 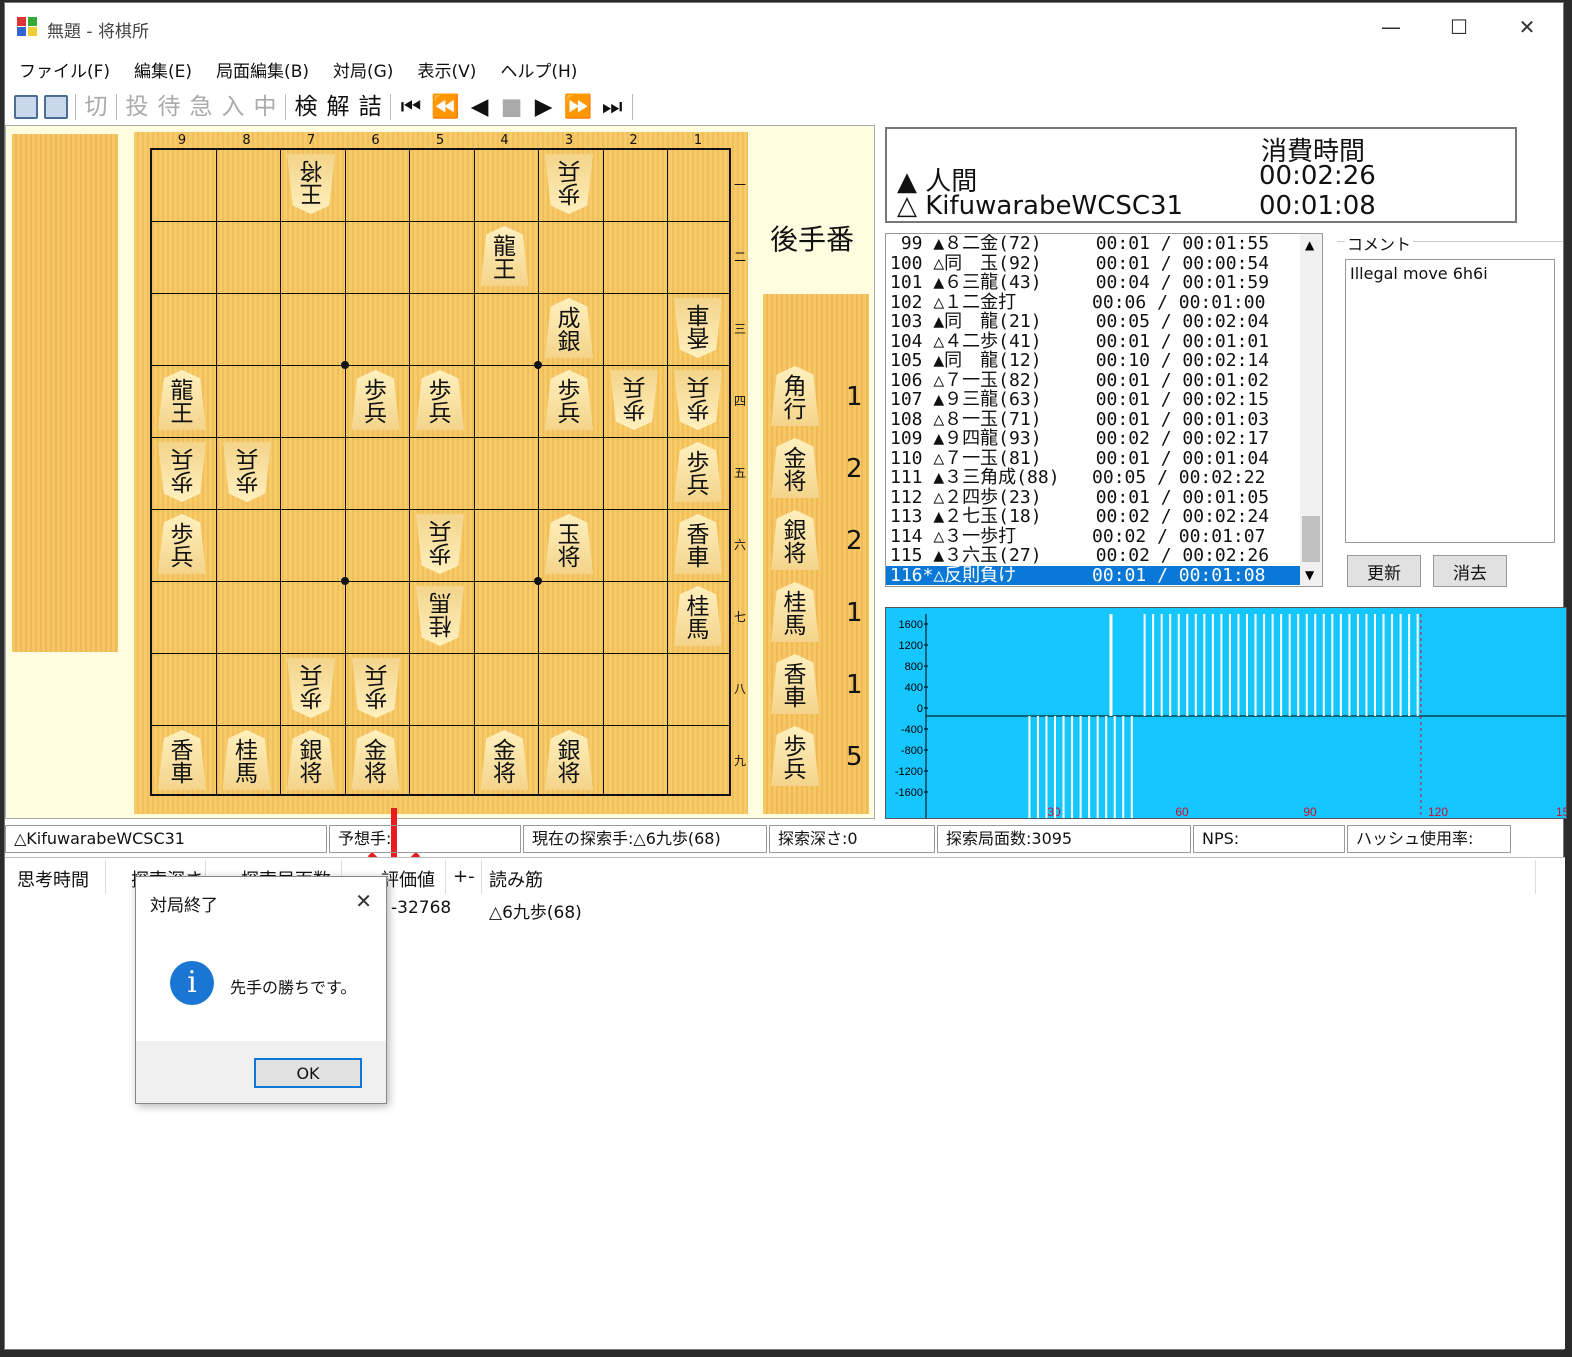 I want to click on kifu-row: 112 △２四歩(23) 00:01 / 00:01:05, so click(x=1104, y=497).